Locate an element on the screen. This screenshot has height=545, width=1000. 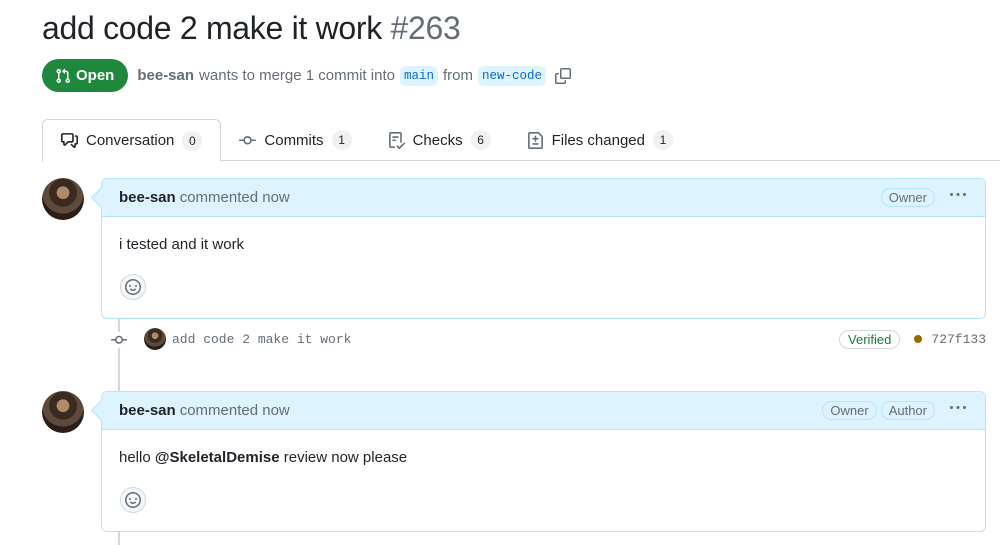
tab-label: Commits is located at coordinates (294, 140).